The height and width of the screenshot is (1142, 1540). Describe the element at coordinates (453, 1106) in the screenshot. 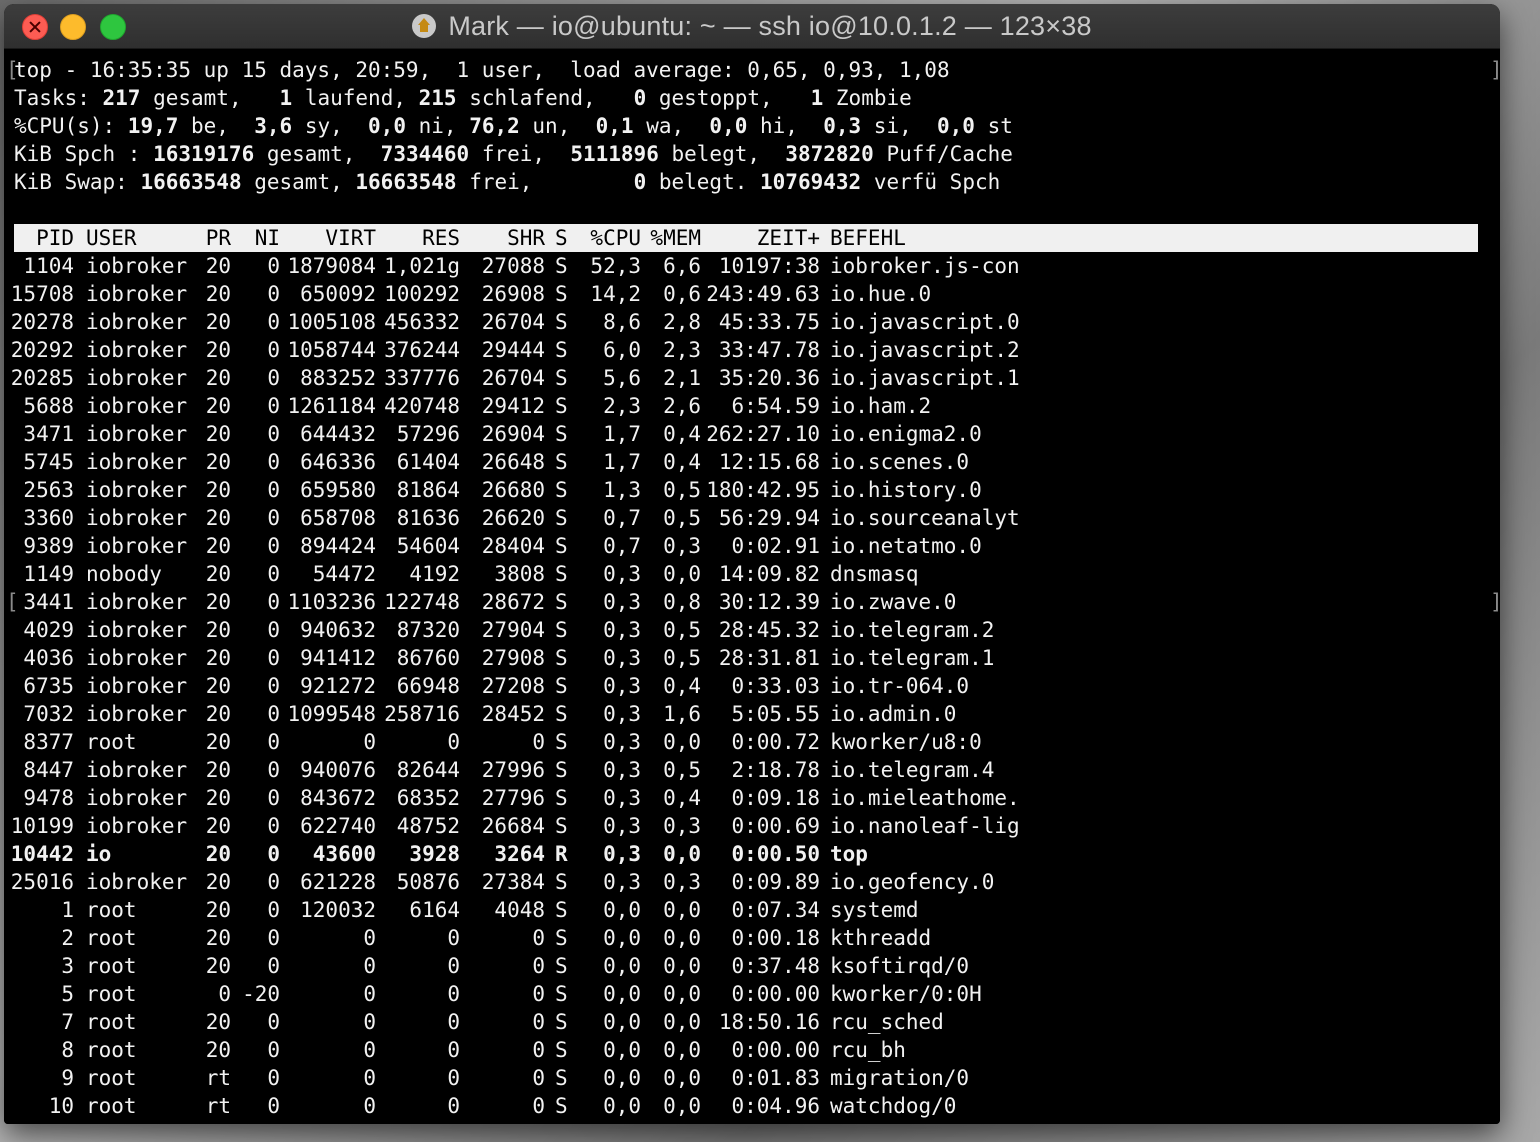

I see `cell-res: 0` at that location.